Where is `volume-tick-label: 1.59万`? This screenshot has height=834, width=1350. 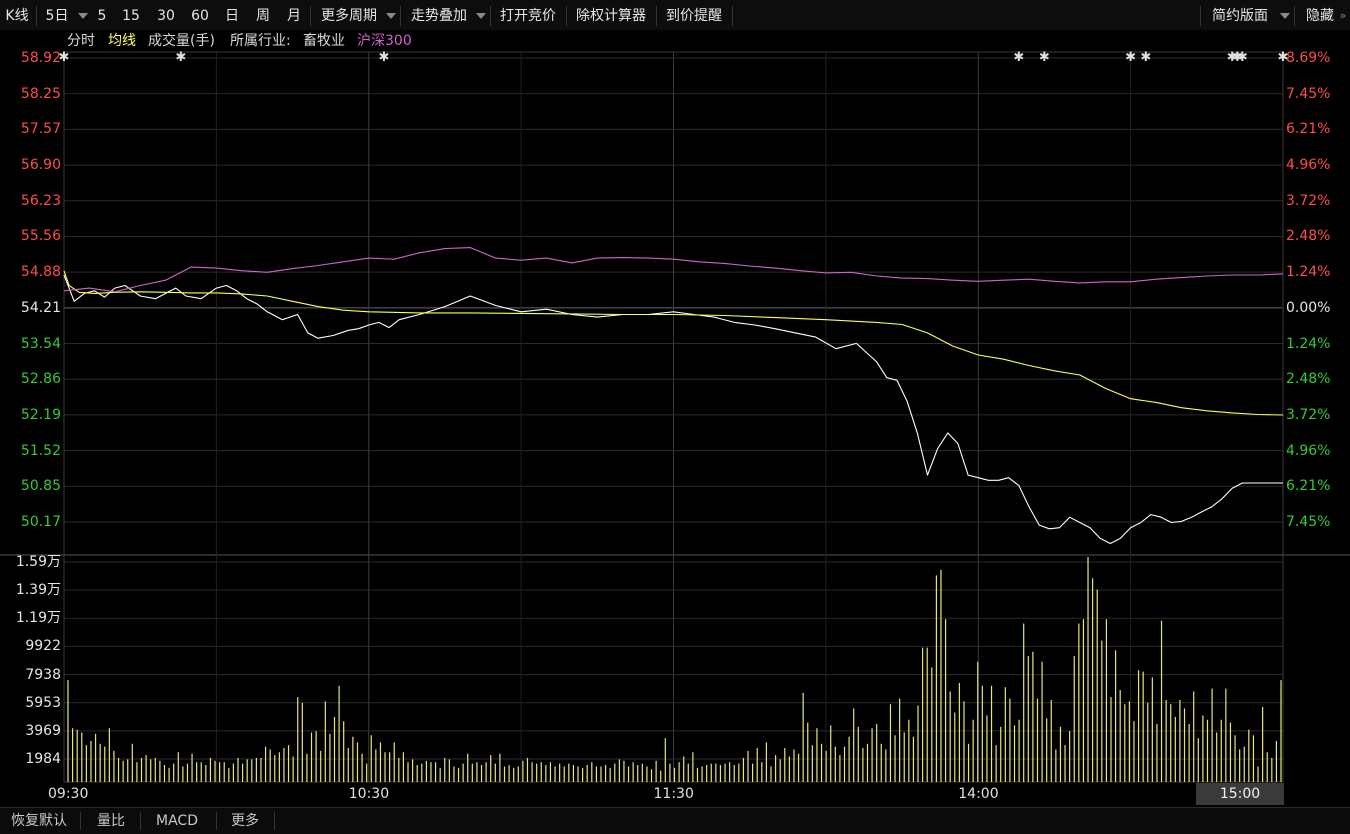
volume-tick-label: 1.59万 is located at coordinates (38, 562).